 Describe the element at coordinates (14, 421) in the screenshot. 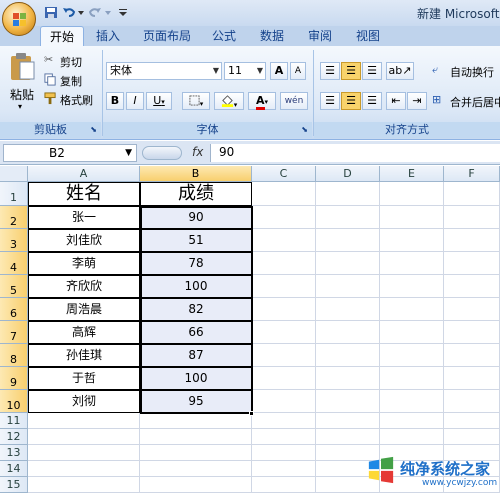

I see `row-header: 11` at that location.